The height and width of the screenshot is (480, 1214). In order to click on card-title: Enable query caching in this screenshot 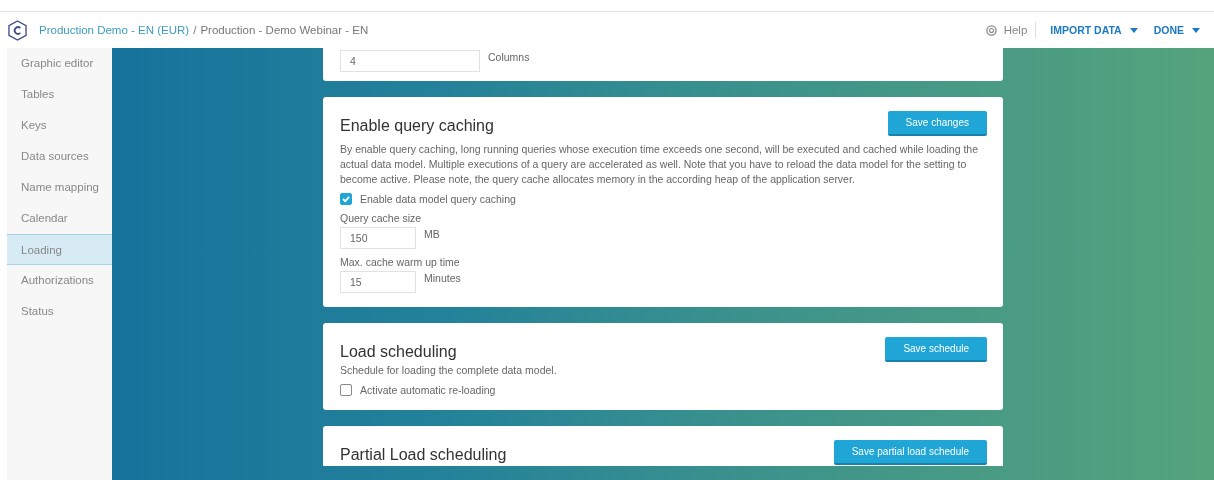, I will do `click(417, 126)`.